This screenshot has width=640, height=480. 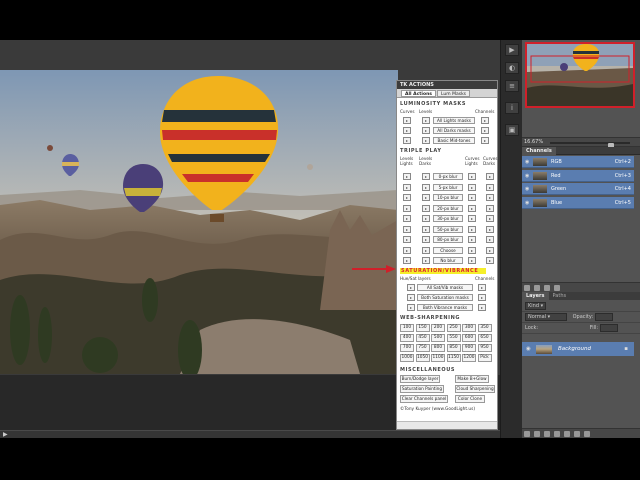 What do you see at coordinates (547, 288) in the screenshot?
I see `new-channel-icon` at bounding box center [547, 288].